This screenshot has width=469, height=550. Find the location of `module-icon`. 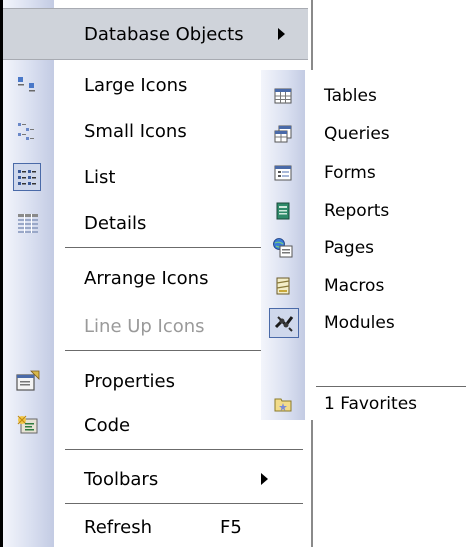

module-icon is located at coordinates (284, 323).